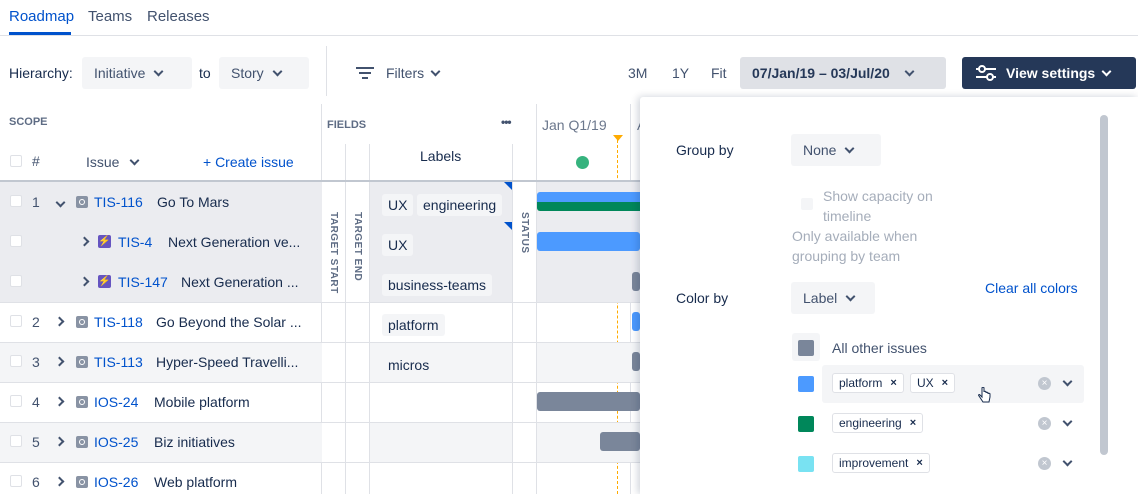  Describe the element at coordinates (806, 424) in the screenshot. I see `color-swatch-green` at that location.